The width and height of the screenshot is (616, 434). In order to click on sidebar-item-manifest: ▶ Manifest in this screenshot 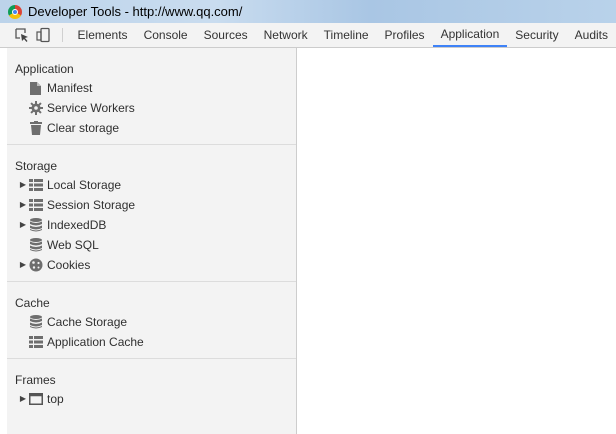, I will do `click(151, 88)`.